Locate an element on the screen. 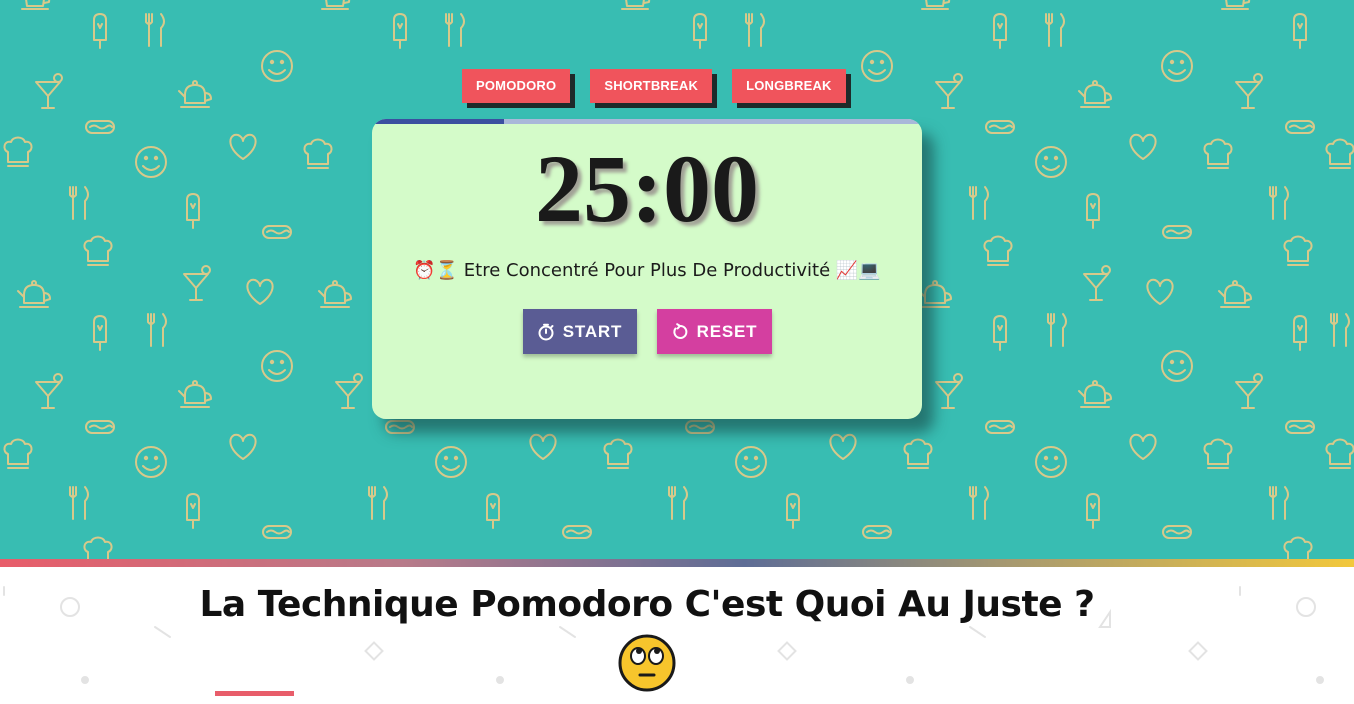 This screenshot has height=704, width=1354. refresh-icon is located at coordinates (680, 331).